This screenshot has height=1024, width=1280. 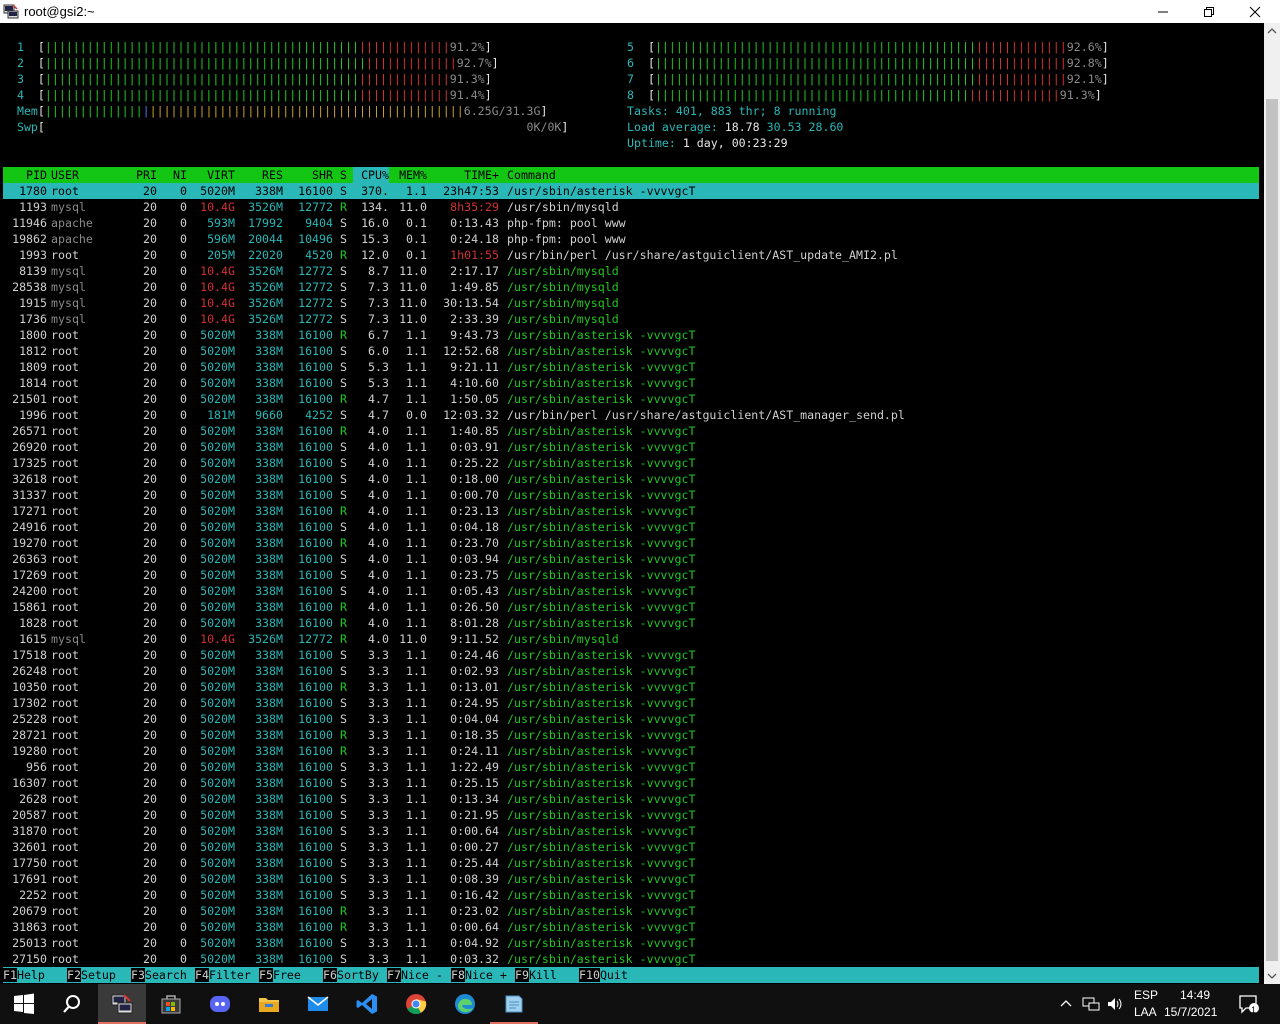 What do you see at coordinates (213, 175) in the screenshot?
I see `col-virt: VIRT` at bounding box center [213, 175].